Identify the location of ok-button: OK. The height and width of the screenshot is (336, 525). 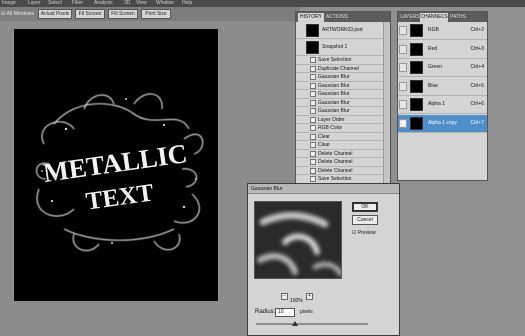
(365, 207).